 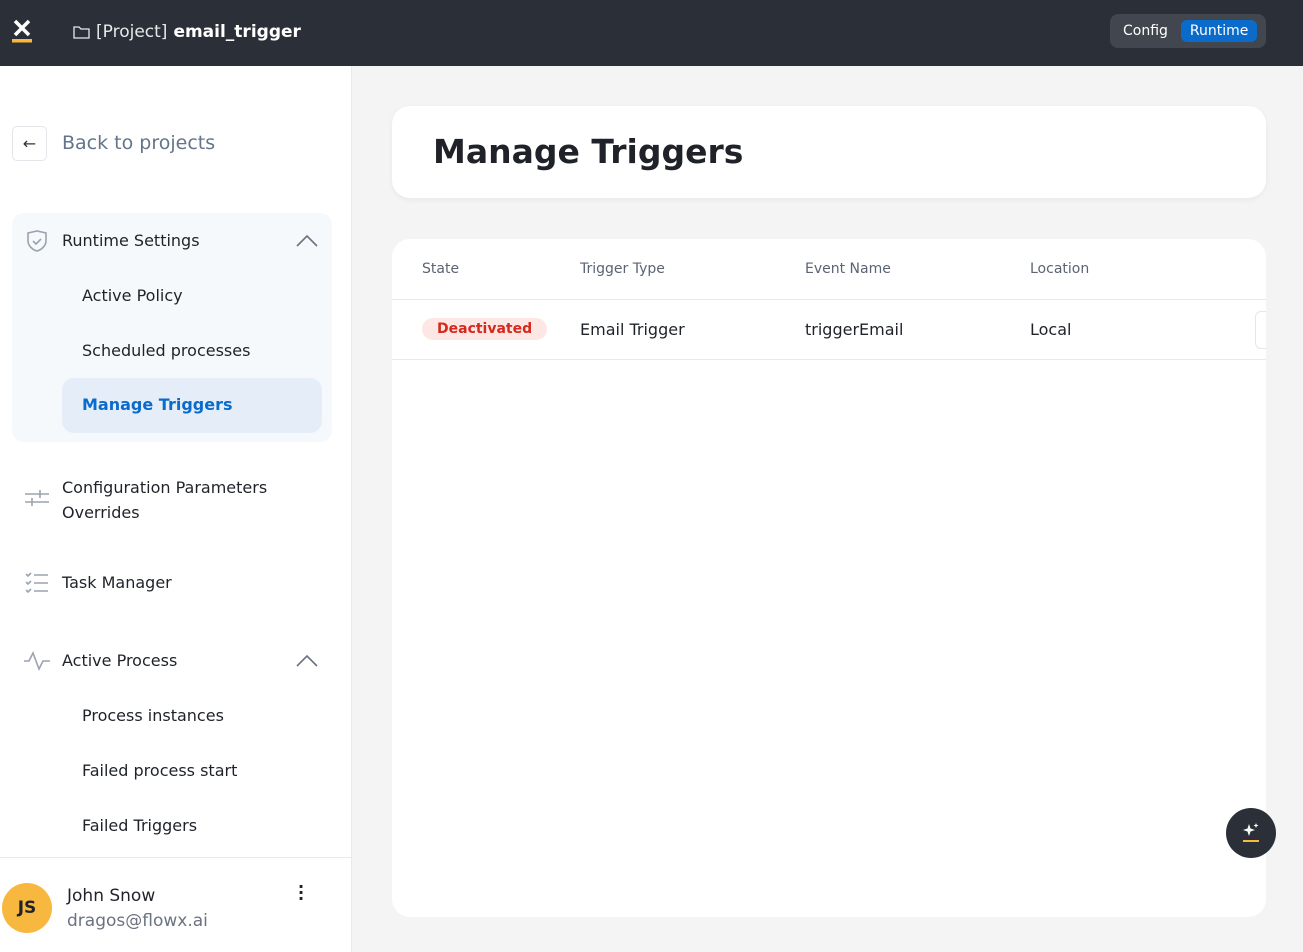 I want to click on column-trigger-type: Trigger Type, so click(x=622, y=269).